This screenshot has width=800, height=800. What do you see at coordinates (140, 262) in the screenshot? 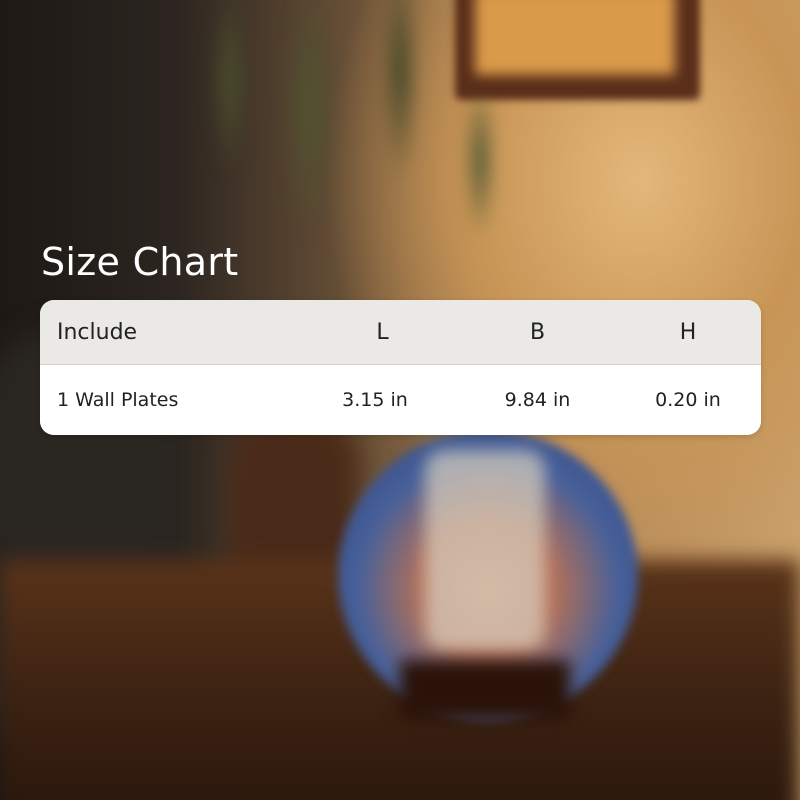
I see `page-title: Size Chart` at bounding box center [140, 262].